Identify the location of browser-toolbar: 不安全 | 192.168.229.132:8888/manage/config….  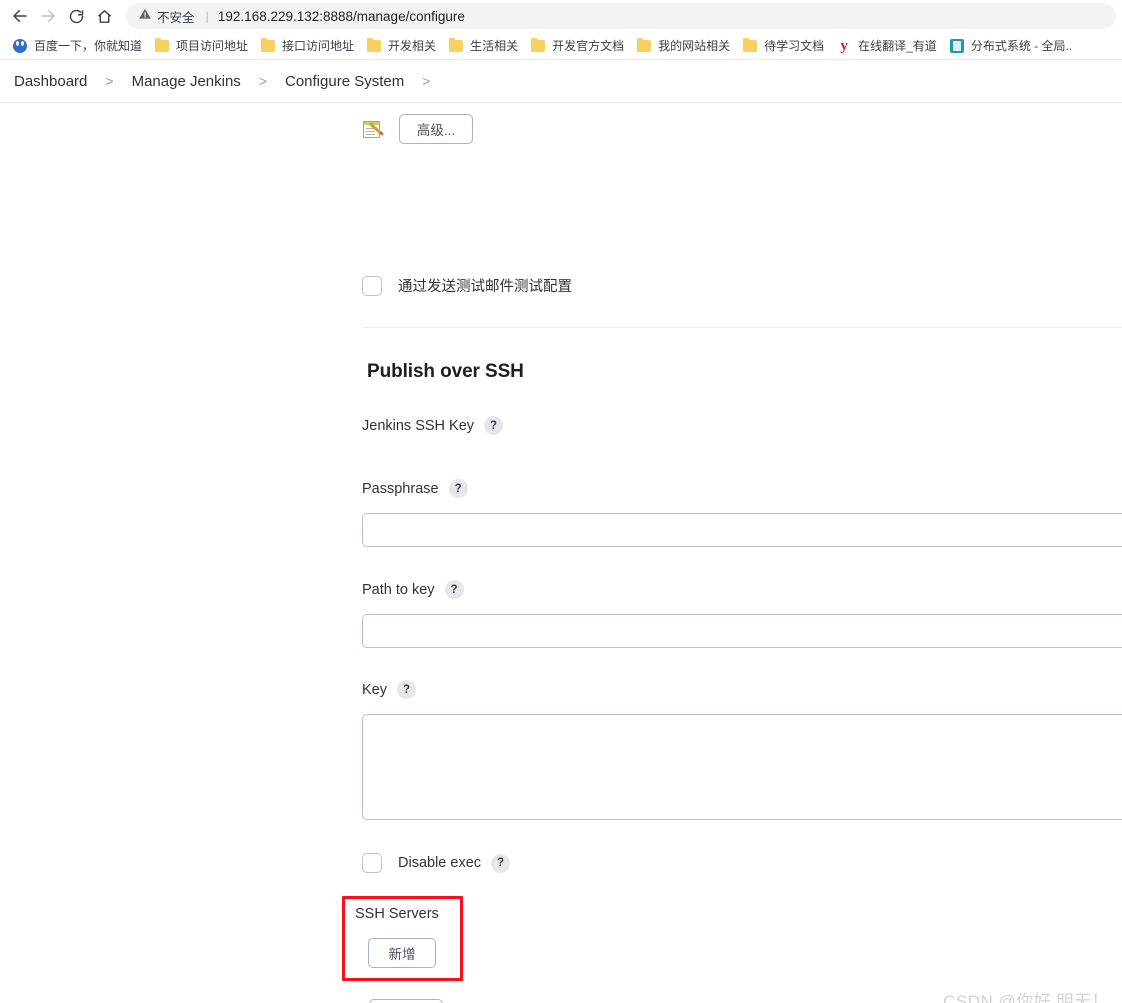
(561, 16).